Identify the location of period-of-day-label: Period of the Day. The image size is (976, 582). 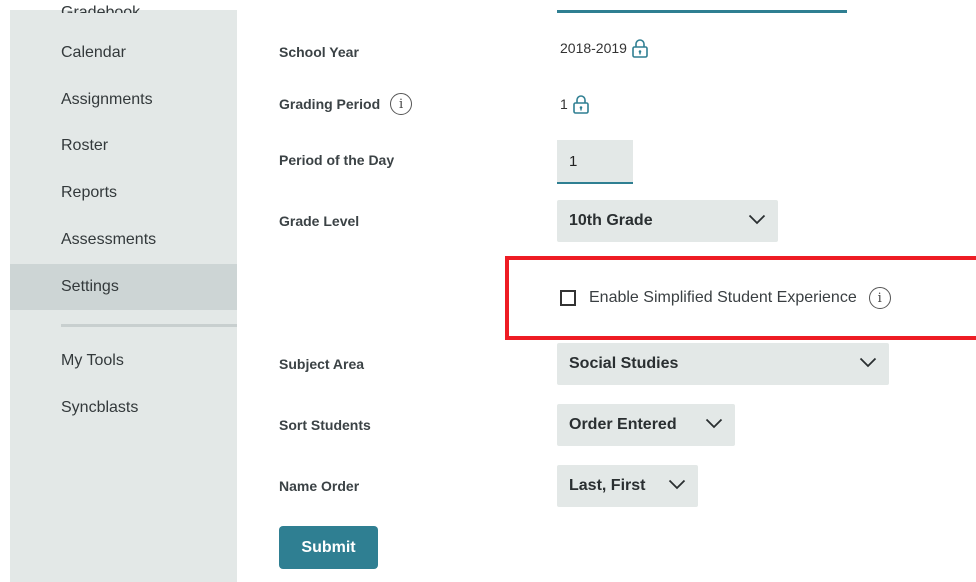
(336, 160).